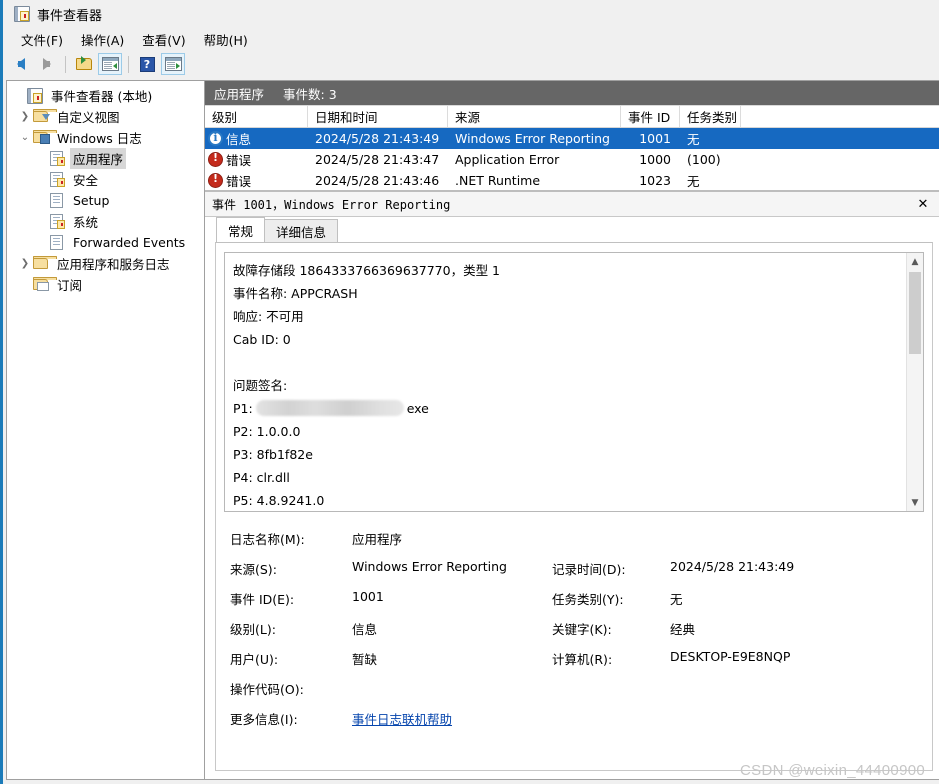 The height and width of the screenshot is (784, 939). I want to click on forward-button, so click(47, 64).